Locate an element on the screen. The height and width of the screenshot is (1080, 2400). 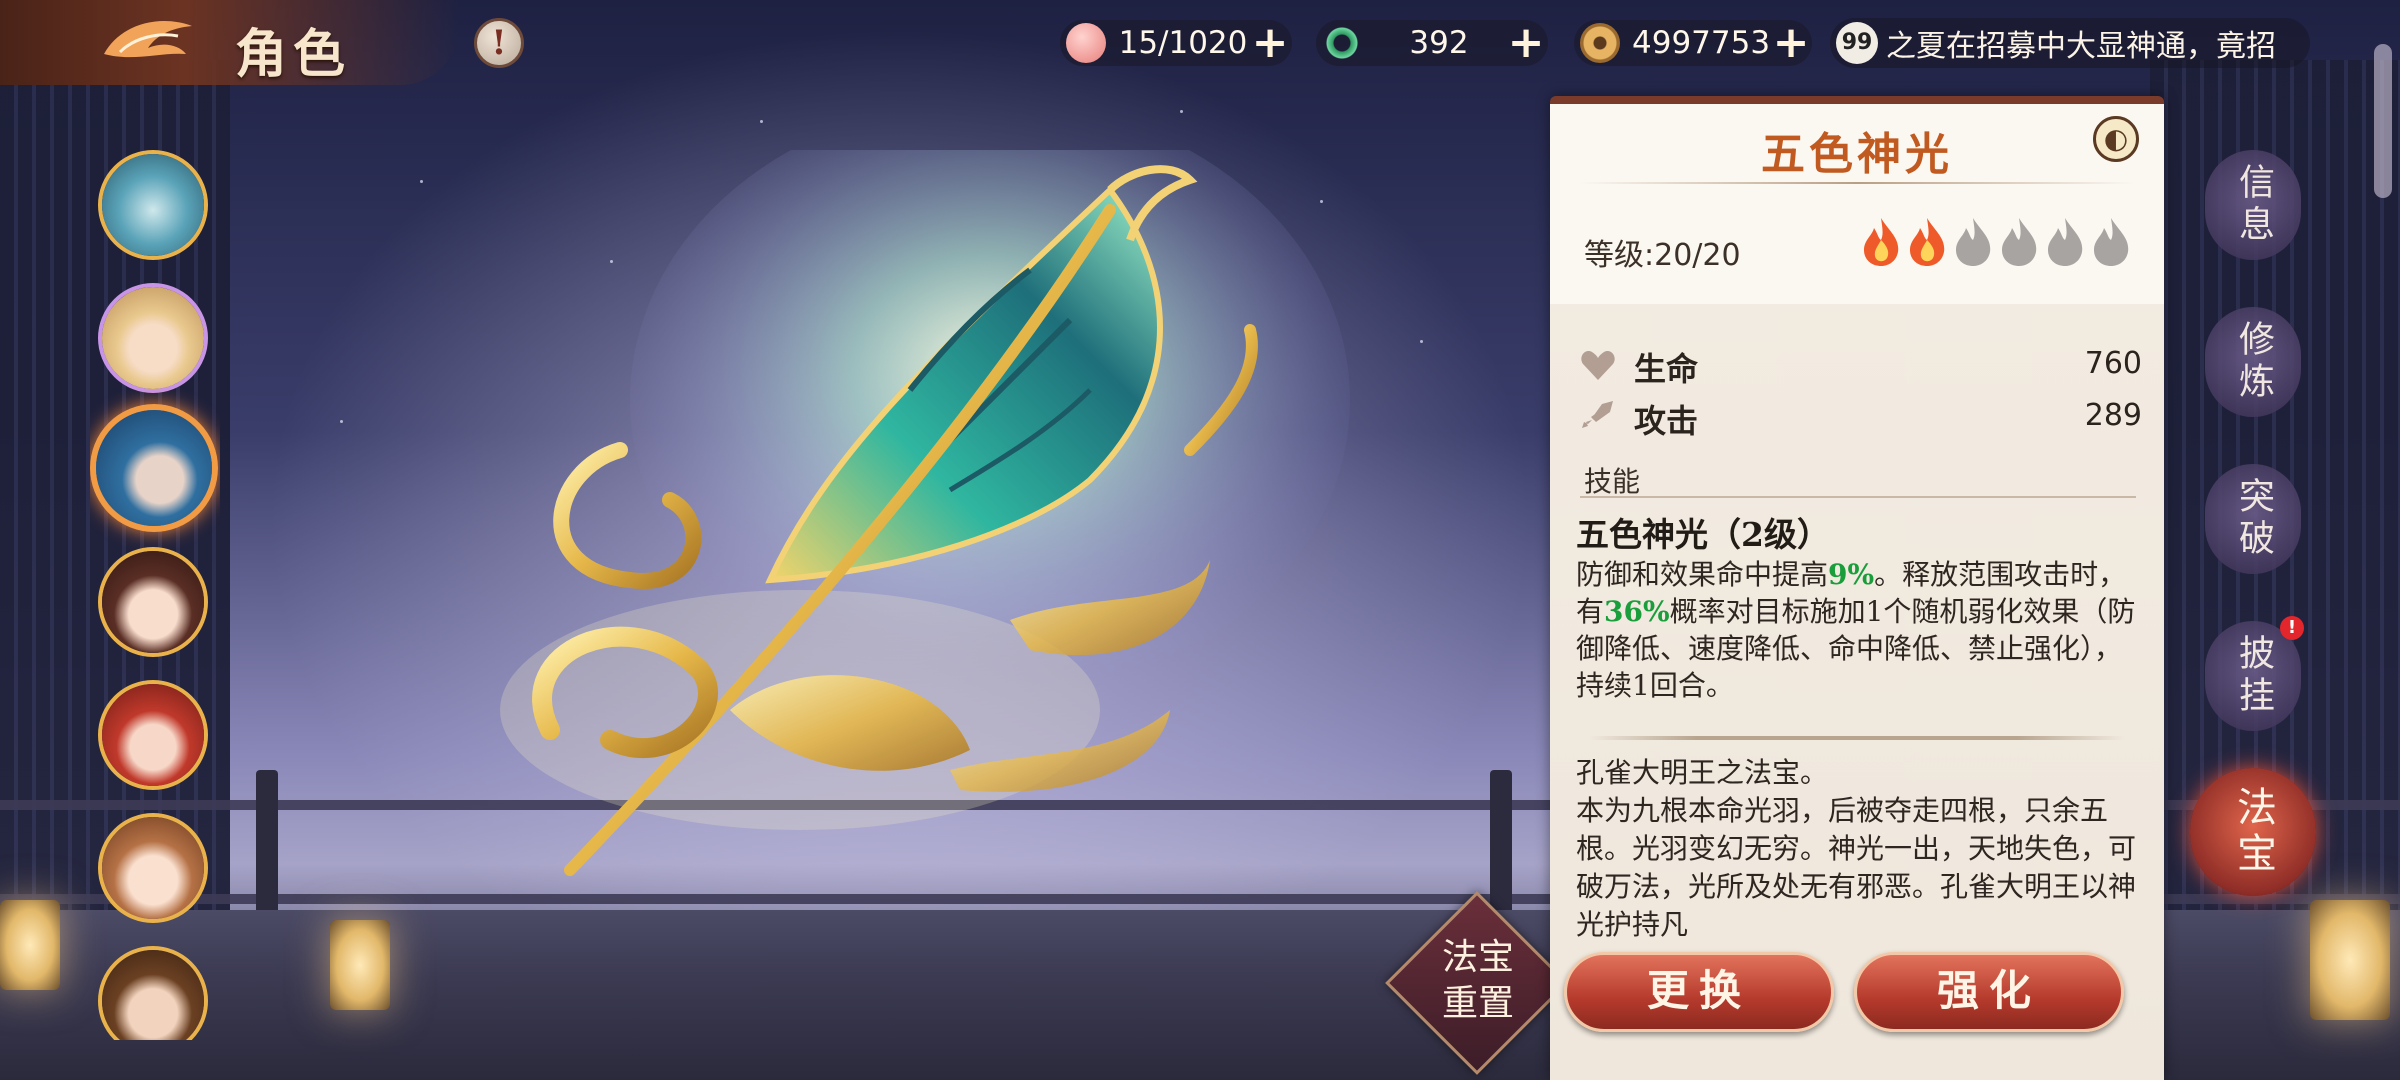
heart-icon is located at coordinates (1598, 365).